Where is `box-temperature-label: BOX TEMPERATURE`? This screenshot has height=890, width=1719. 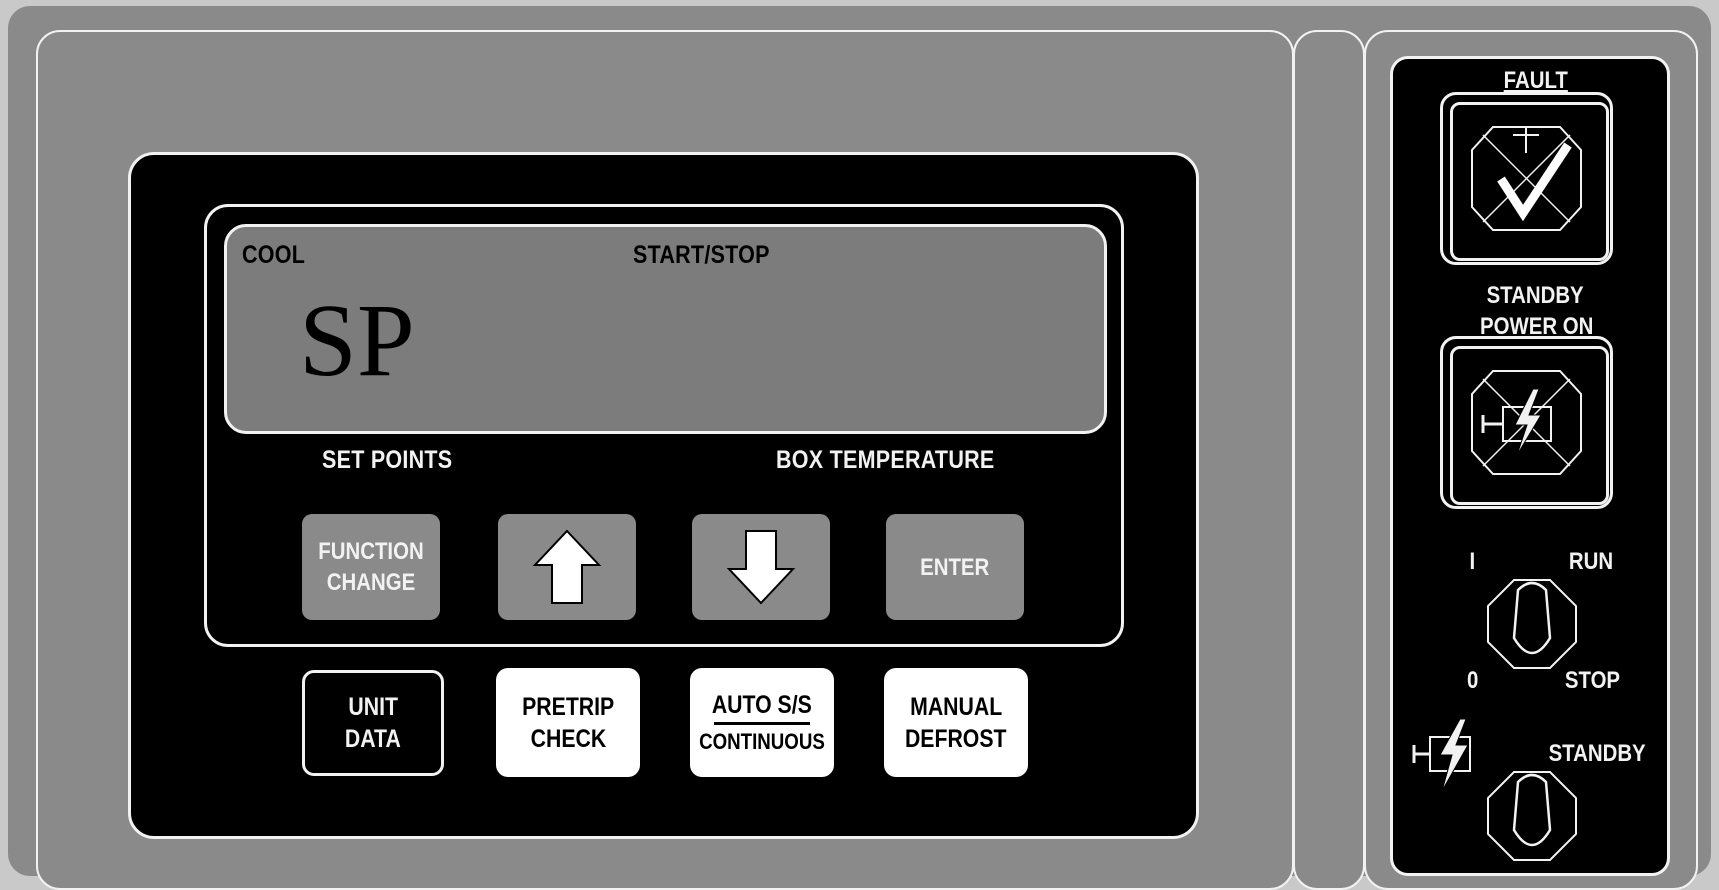 box-temperature-label: BOX TEMPERATURE is located at coordinates (885, 460).